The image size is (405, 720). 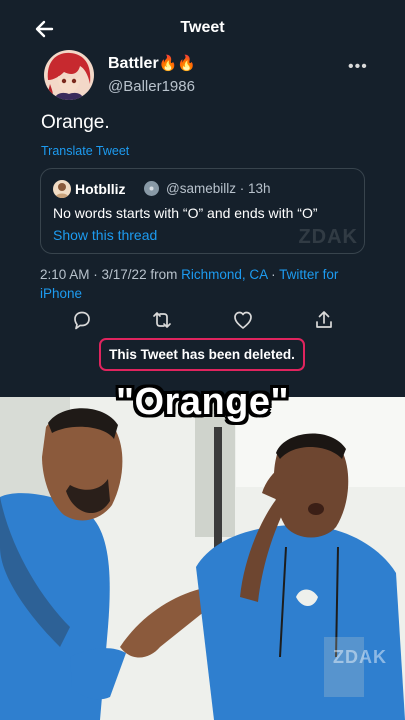 What do you see at coordinates (69, 75) in the screenshot?
I see `avatar` at bounding box center [69, 75].